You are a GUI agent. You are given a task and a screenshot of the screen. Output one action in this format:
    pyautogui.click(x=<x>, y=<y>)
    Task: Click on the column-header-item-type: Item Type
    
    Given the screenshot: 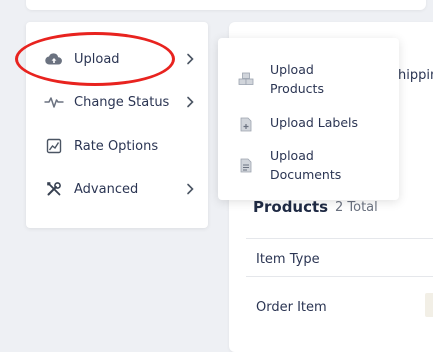 What is the action you would take?
    pyautogui.click(x=288, y=259)
    